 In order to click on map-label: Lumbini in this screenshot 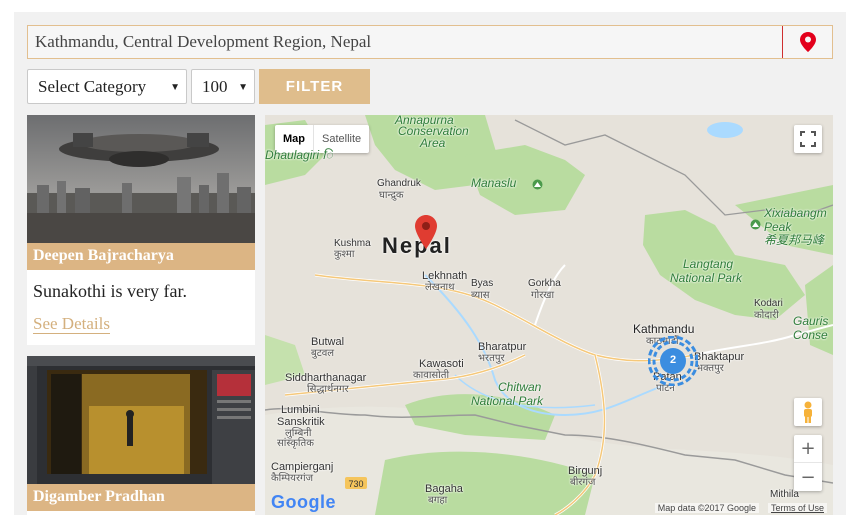, I will do `click(300, 410)`.